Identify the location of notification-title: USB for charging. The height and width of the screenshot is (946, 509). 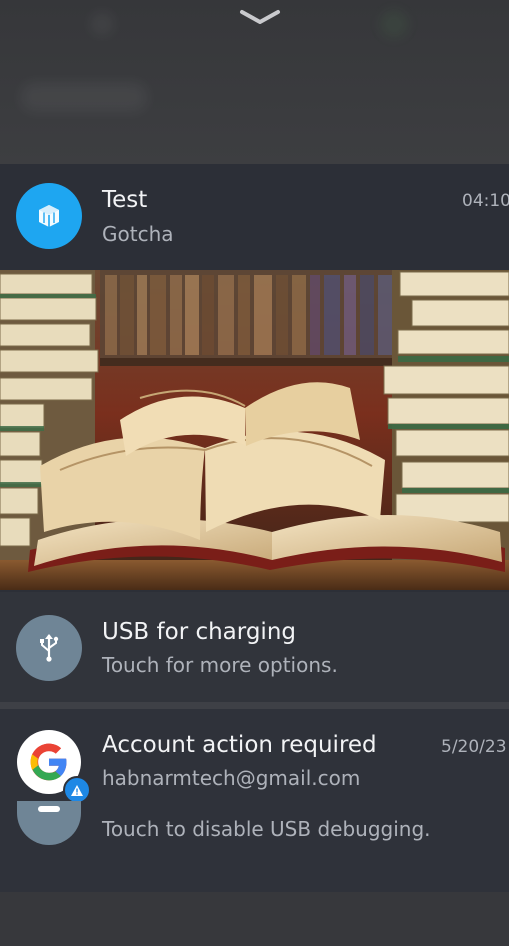
(199, 632).